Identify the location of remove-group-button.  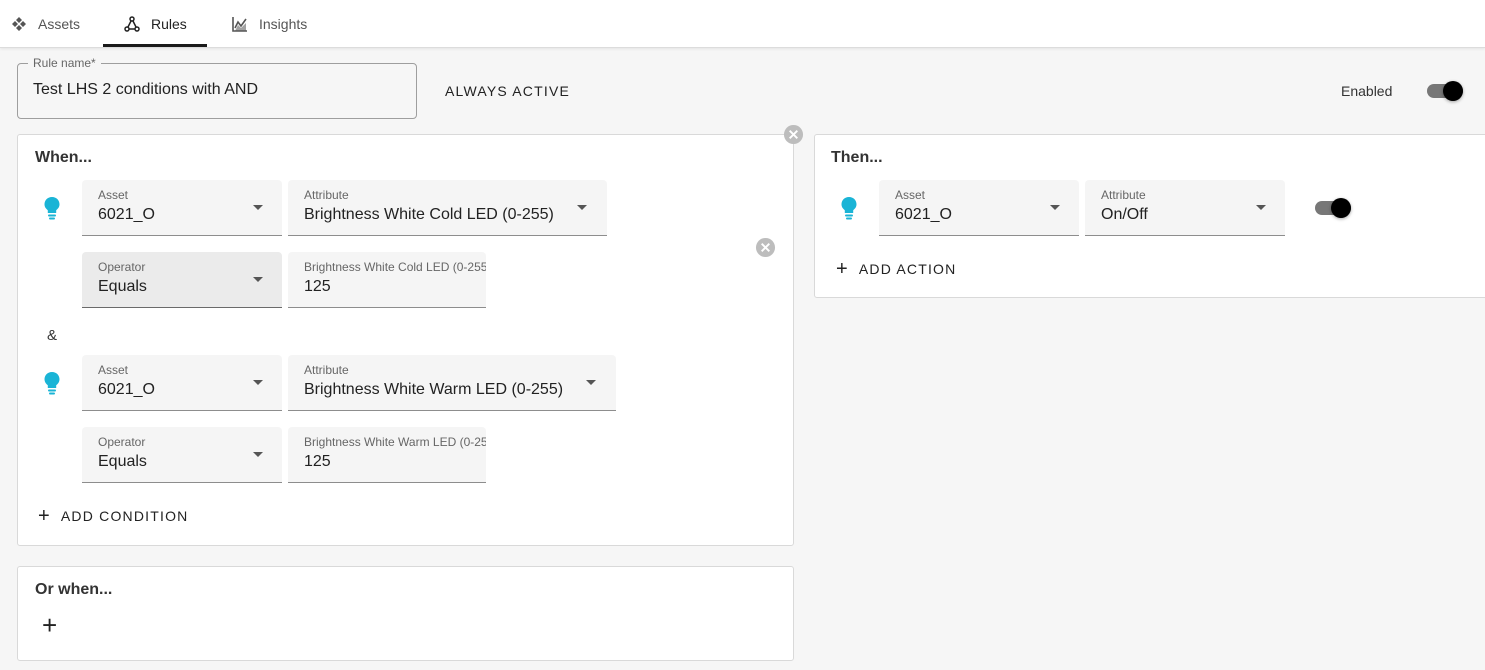
(793, 137).